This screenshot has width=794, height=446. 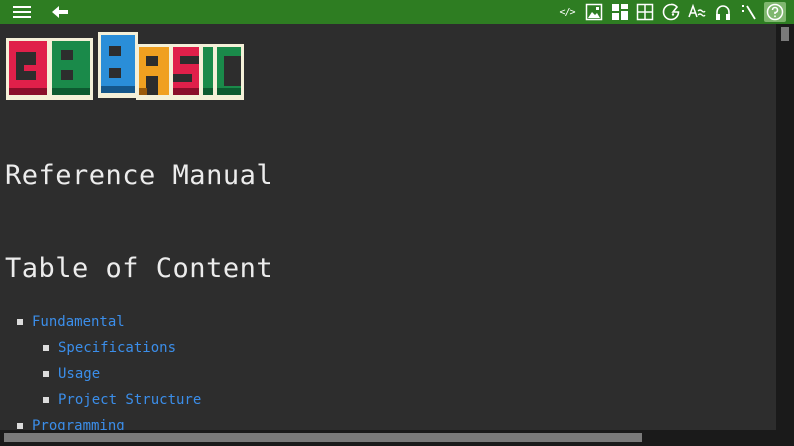 I want to click on page-title: Reference Manual, so click(x=139, y=175).